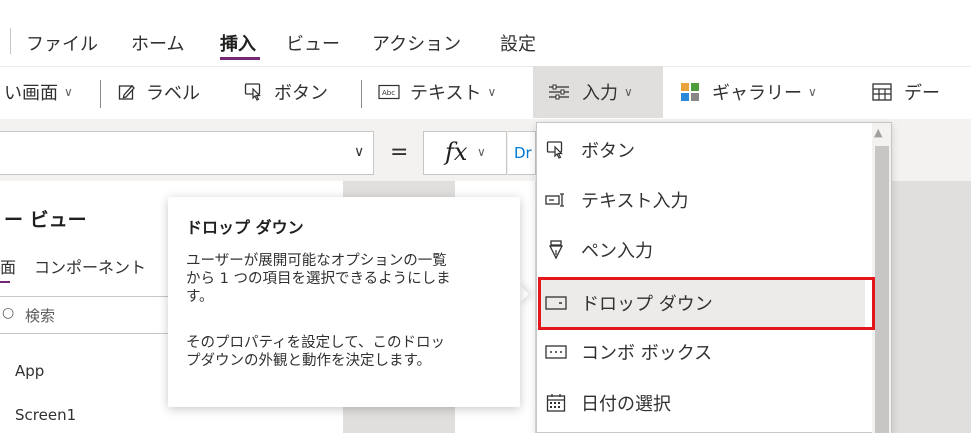 The image size is (971, 433). Describe the element at coordinates (446, 93) in the screenshot. I see `text-button-label: テキスト` at that location.